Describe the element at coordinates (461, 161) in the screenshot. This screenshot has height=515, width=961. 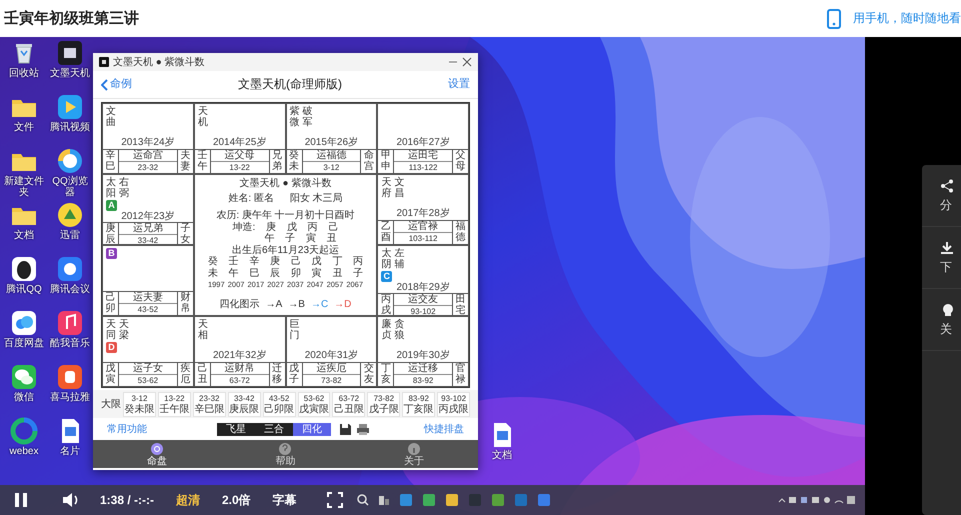
I see `palace-name: 父母` at that location.